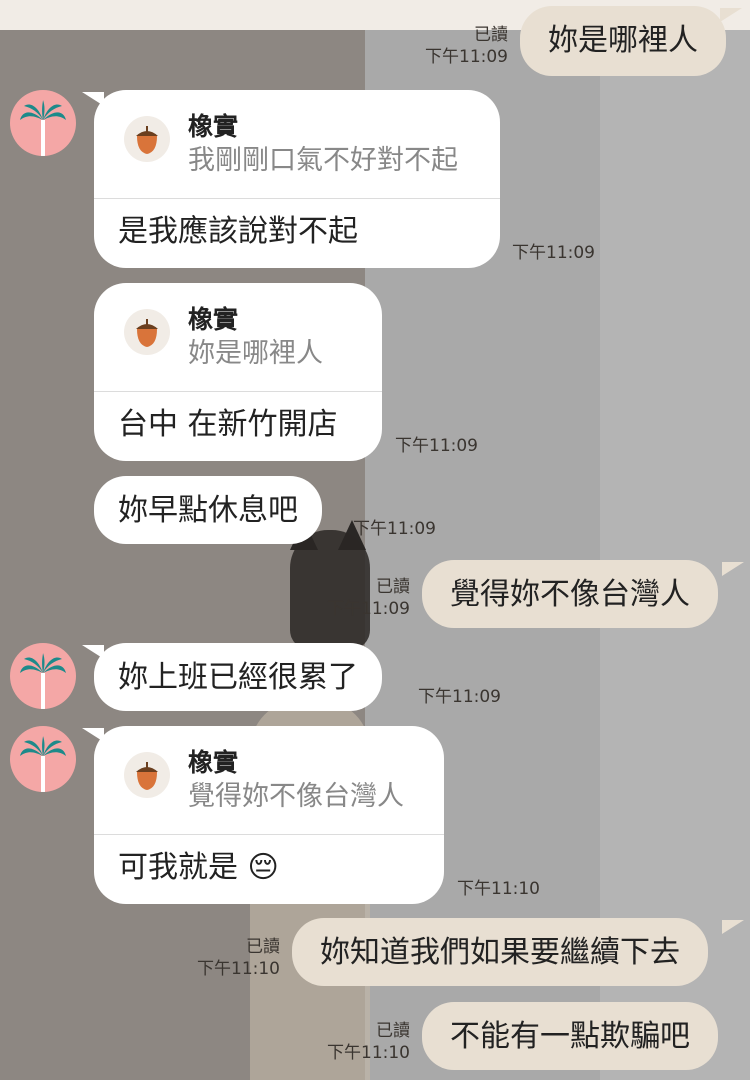 This screenshot has width=750, height=1080. I want to click on message-bubble: 妳是哪裡人, so click(623, 41).